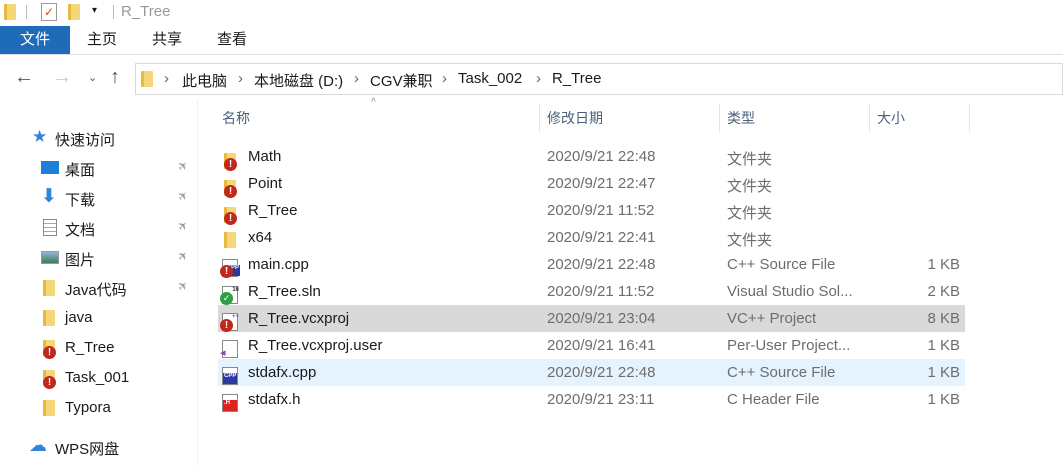  Describe the element at coordinates (99, 378) in the screenshot. I see `sidebar-item: ! Task_001` at that location.